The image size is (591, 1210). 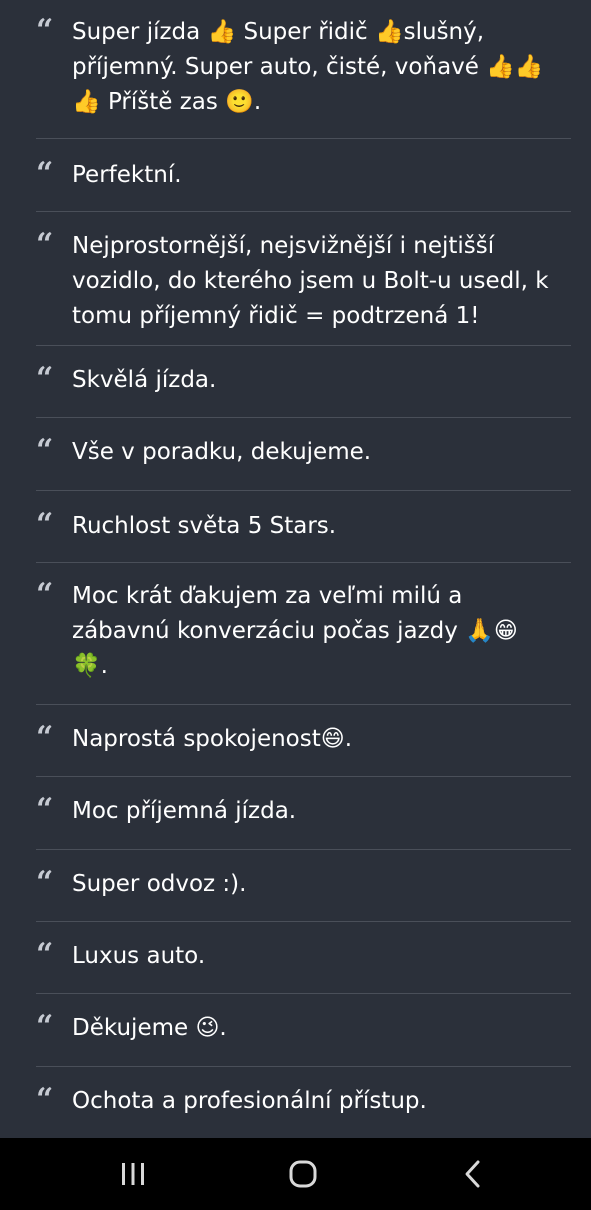 I want to click on review-item: “ Ruchlost světa 5 Stars., so click(x=303, y=527).